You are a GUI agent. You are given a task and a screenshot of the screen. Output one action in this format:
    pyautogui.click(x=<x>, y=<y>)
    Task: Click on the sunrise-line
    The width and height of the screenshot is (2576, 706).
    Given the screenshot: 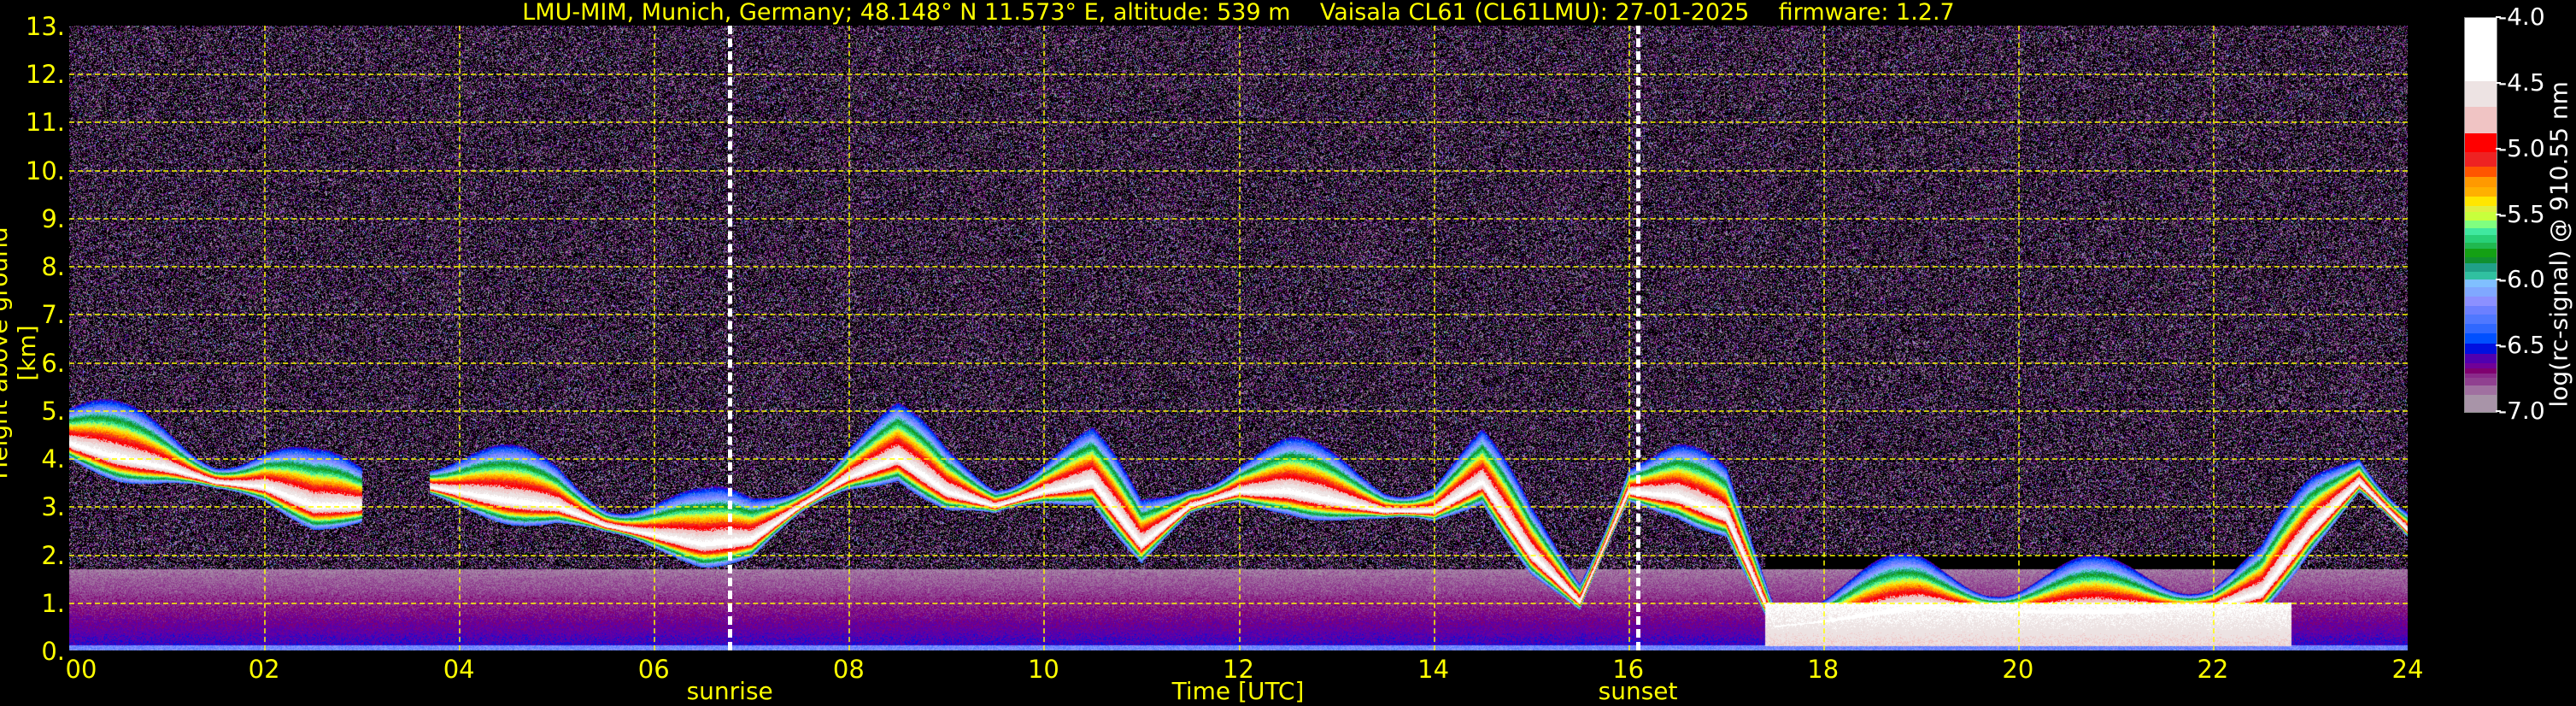 What is the action you would take?
    pyautogui.click(x=730, y=338)
    